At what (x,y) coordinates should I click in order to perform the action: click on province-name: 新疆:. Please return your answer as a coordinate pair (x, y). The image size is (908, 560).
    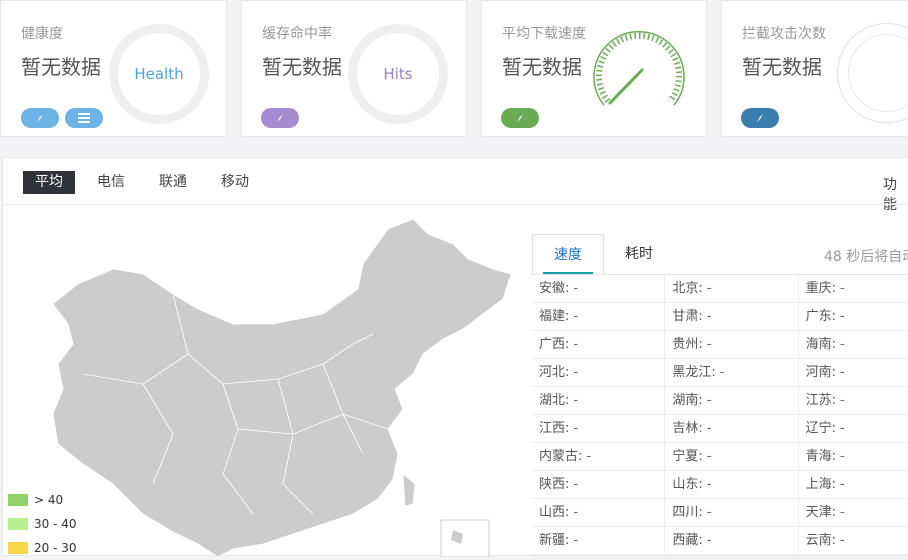
    Looking at the image, I should click on (554, 540).